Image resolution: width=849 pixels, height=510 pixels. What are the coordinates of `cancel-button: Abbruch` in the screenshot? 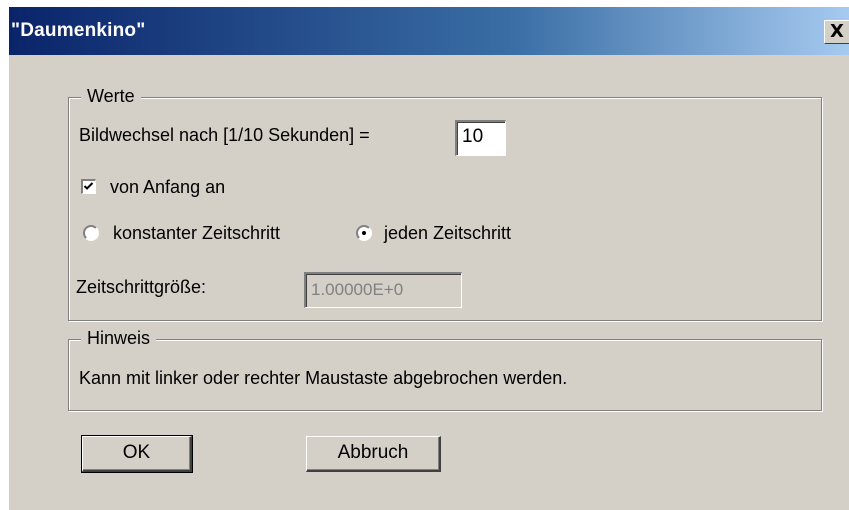 It's located at (373, 454).